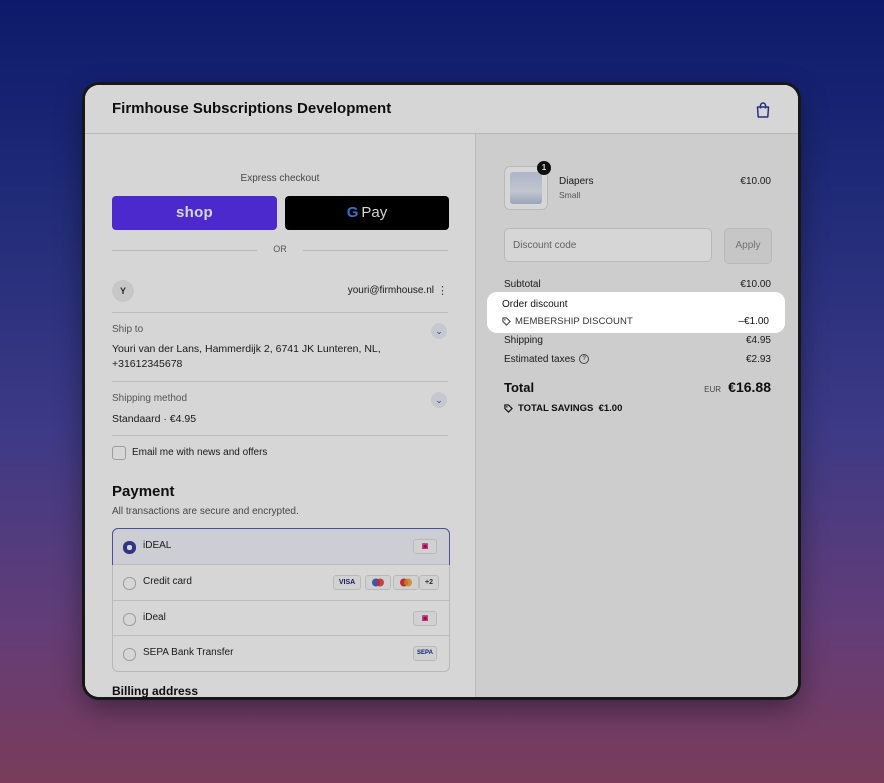 The width and height of the screenshot is (884, 783). What do you see at coordinates (608, 245) in the screenshot?
I see `discount-code-input` at bounding box center [608, 245].